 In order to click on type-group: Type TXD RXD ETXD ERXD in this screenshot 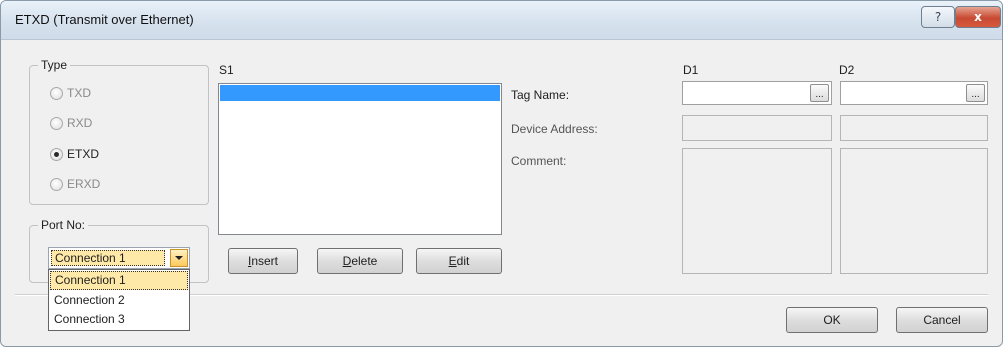, I will do `click(119, 131)`.